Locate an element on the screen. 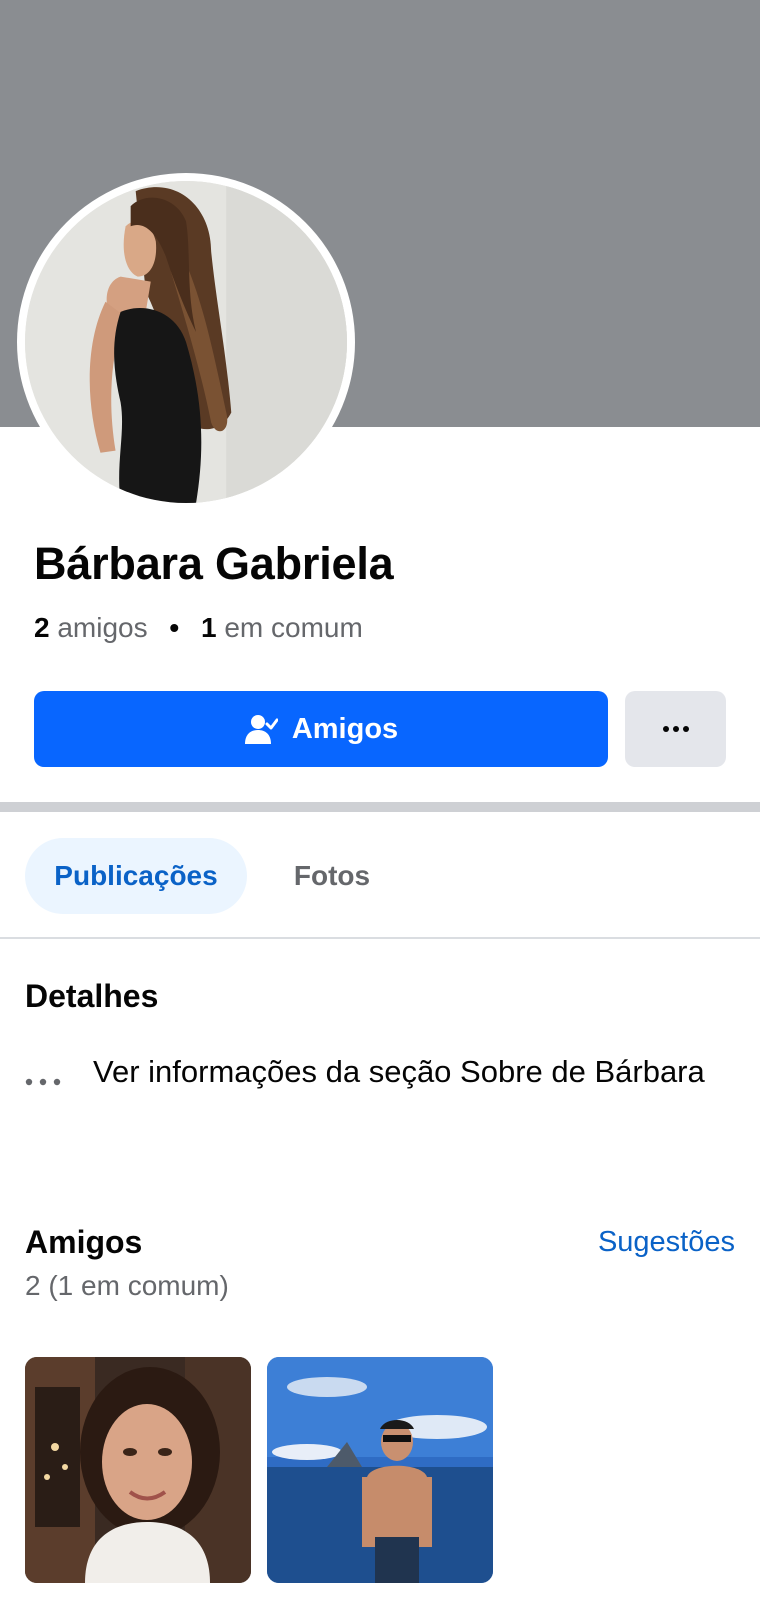 This screenshot has width=760, height=1600. friends-label: amigos is located at coordinates (102, 627).